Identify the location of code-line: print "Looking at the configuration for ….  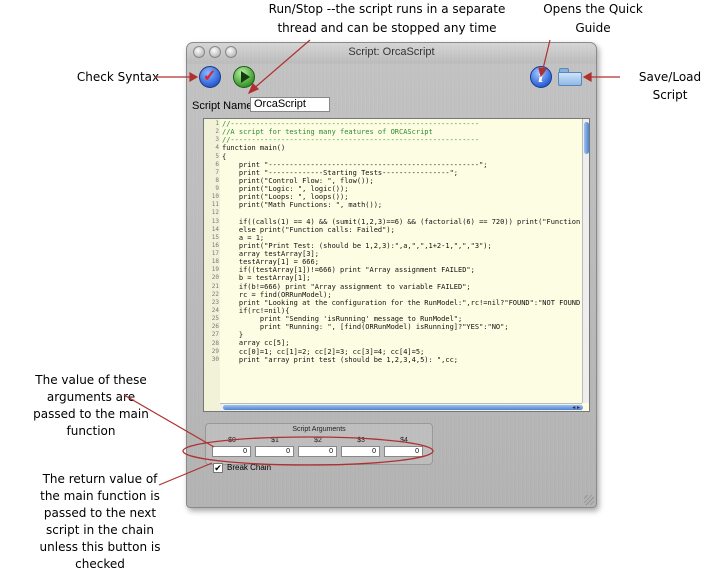
(401, 302).